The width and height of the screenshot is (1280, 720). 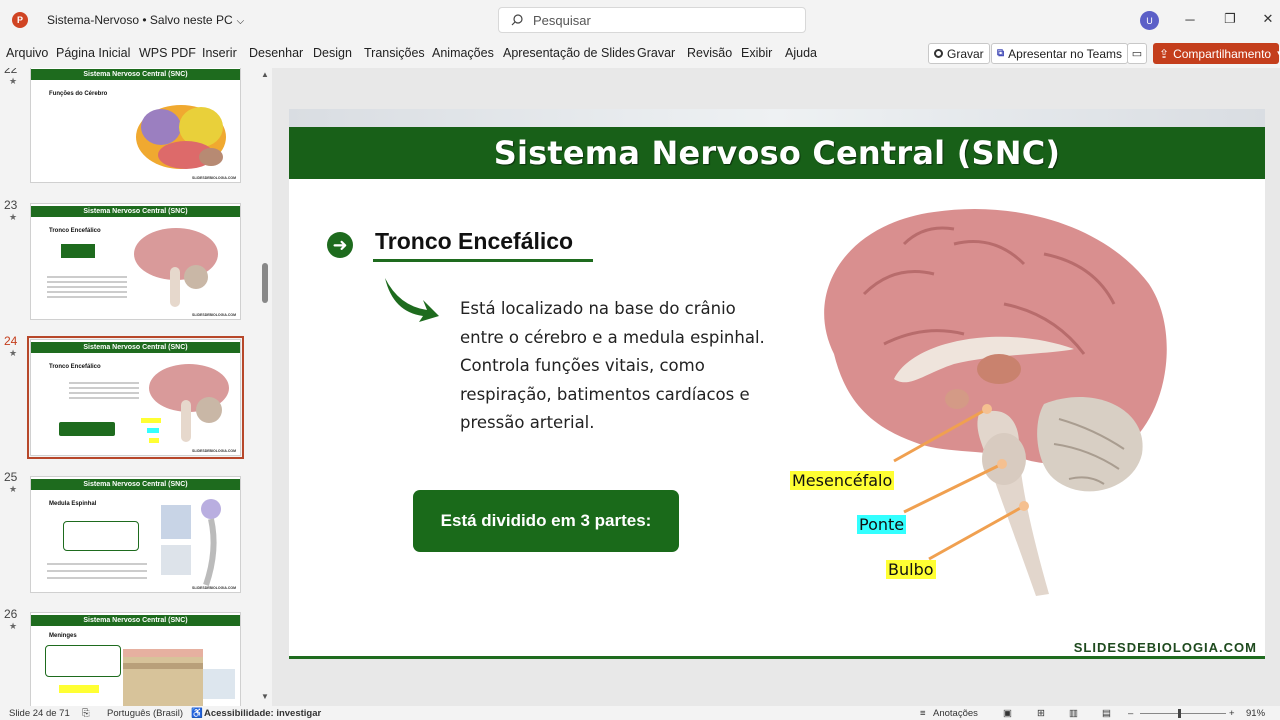 What do you see at coordinates (39, 713) in the screenshot?
I see `slide-counter: Slide 24 de 71` at bounding box center [39, 713].